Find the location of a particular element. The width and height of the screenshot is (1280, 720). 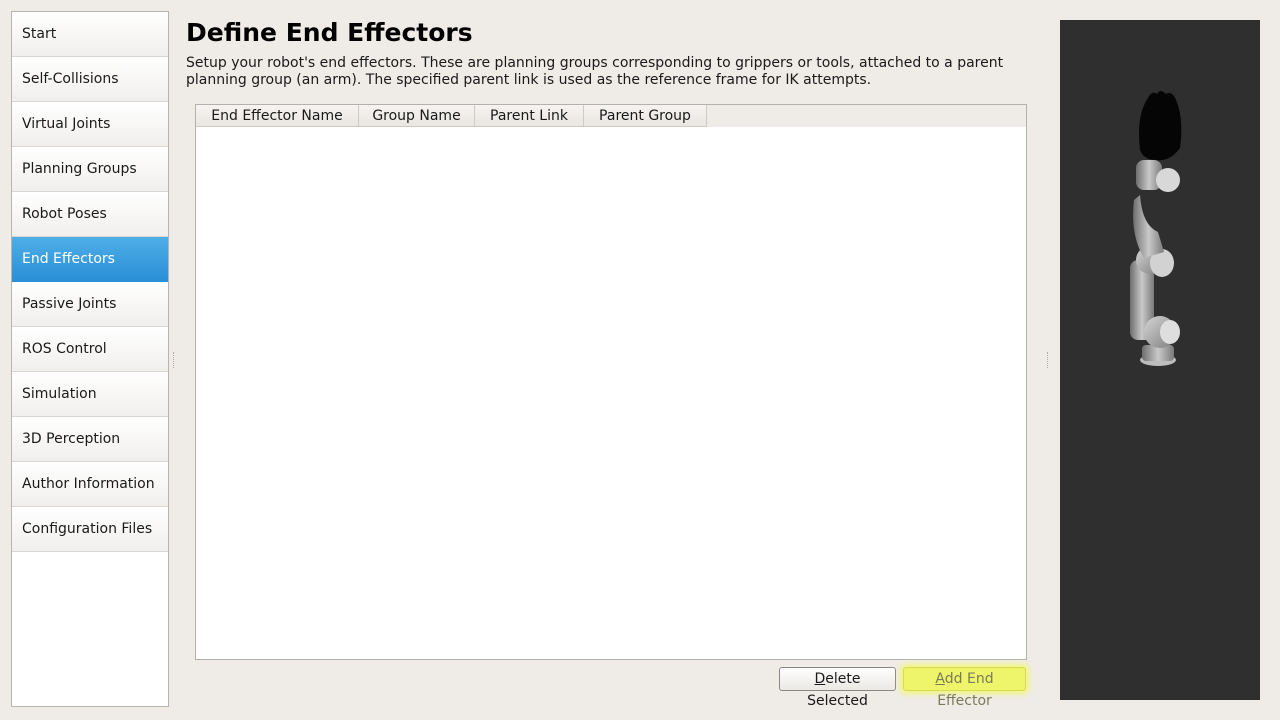

add-label: dd End Effector is located at coordinates (965, 690).